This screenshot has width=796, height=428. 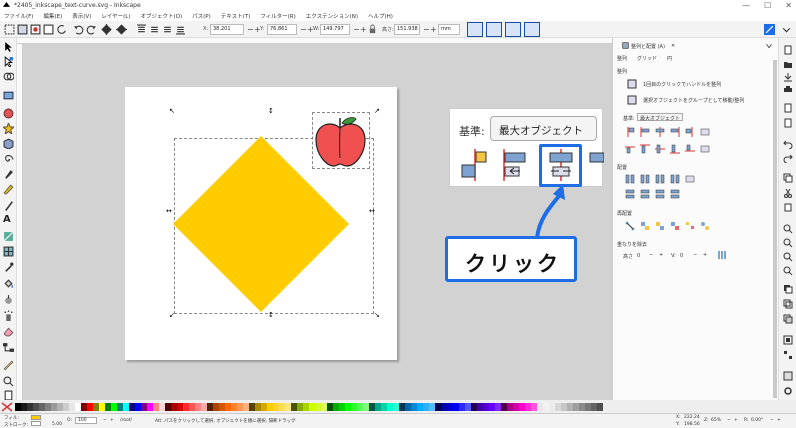 What do you see at coordinates (8, 347) in the screenshot?
I see `connector-tool-icon` at bounding box center [8, 347].